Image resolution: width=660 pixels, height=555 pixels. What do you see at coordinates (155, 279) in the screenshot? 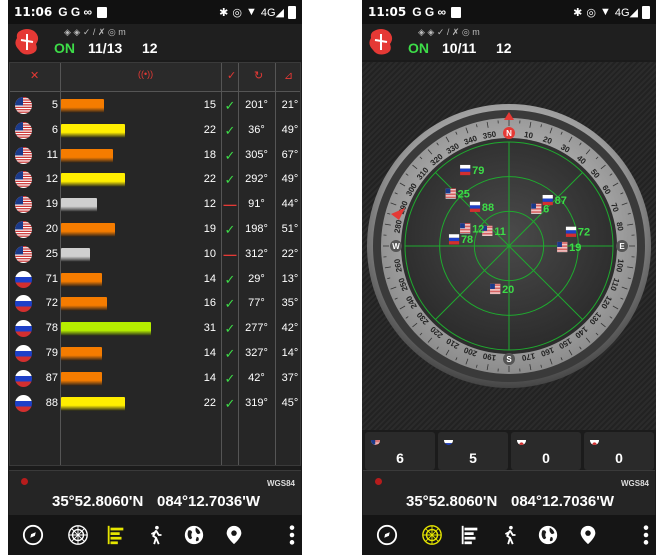
I see `satellite-row: 71 14 ✓ 29° 13°` at bounding box center [155, 279].